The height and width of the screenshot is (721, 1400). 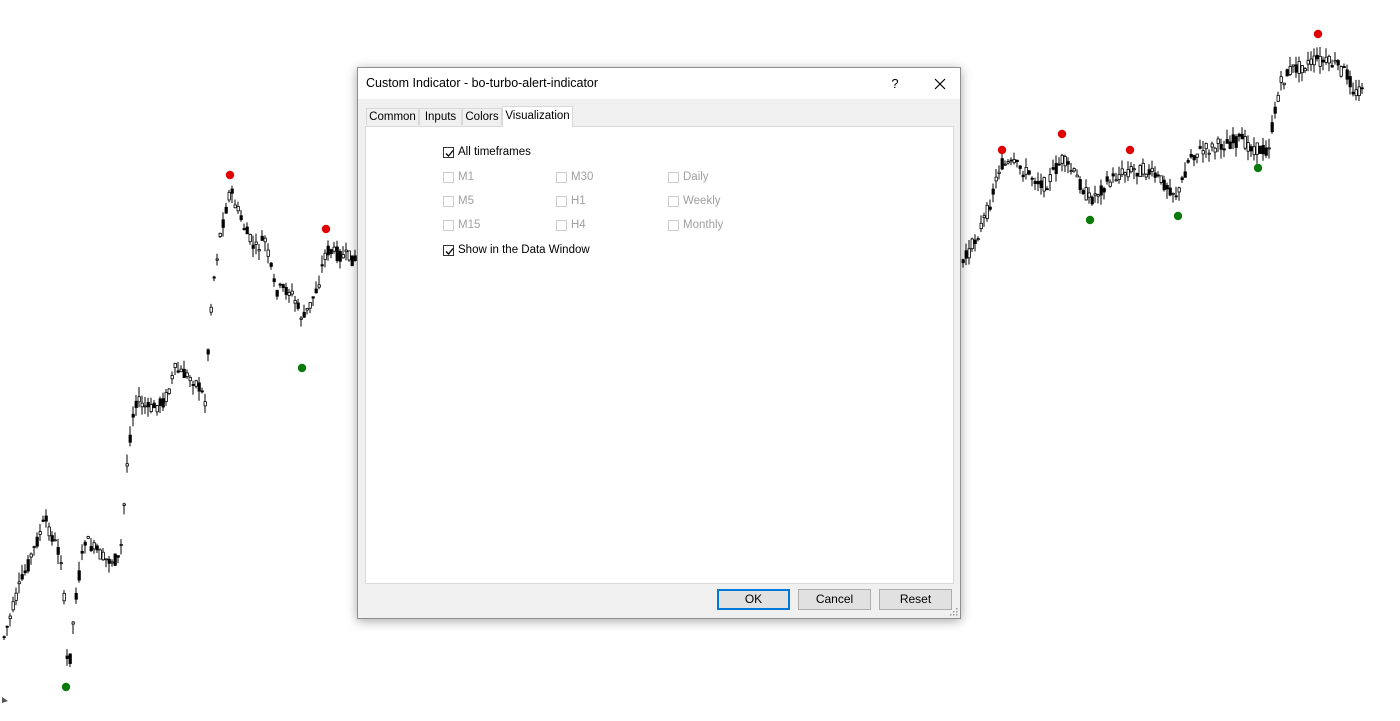 I want to click on all-timeframes-label: All timeframes, so click(x=494, y=152).